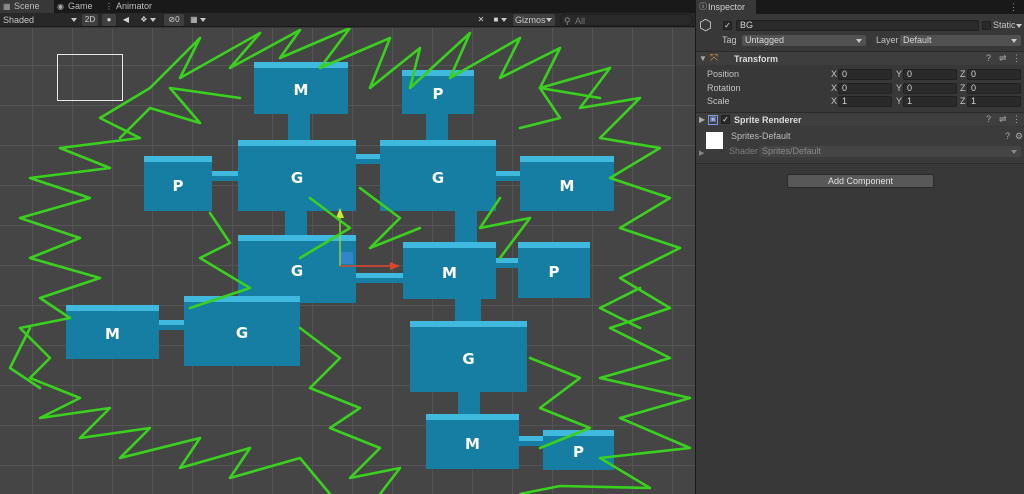 This screenshot has height=494, width=1024. What do you see at coordinates (530, 20) in the screenshot?
I see `gizmos-label: Gizmos` at bounding box center [530, 20].